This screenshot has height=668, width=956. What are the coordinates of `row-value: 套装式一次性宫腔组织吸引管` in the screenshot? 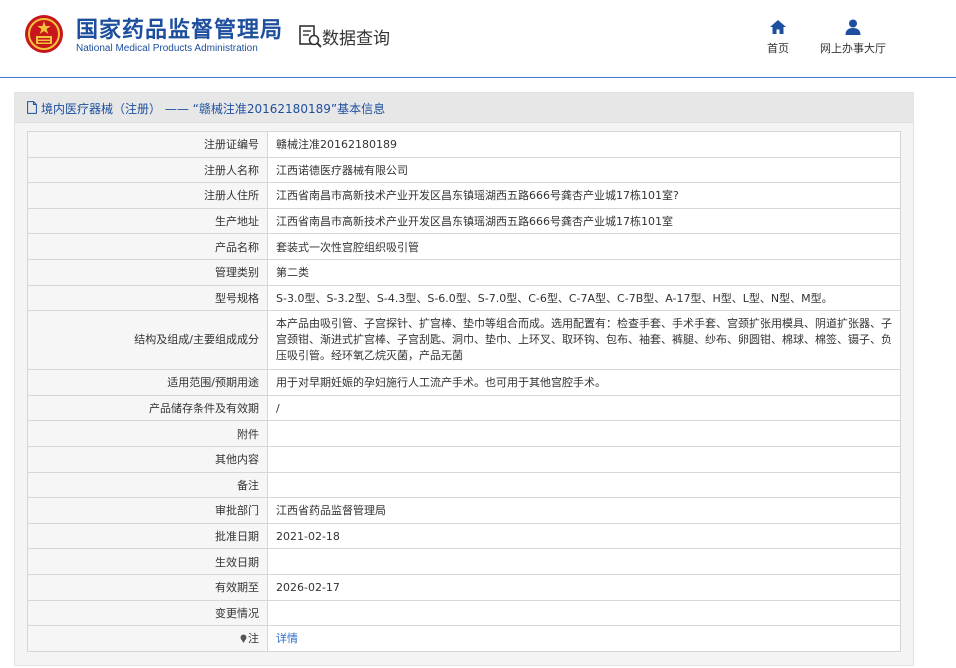 It's located at (584, 246).